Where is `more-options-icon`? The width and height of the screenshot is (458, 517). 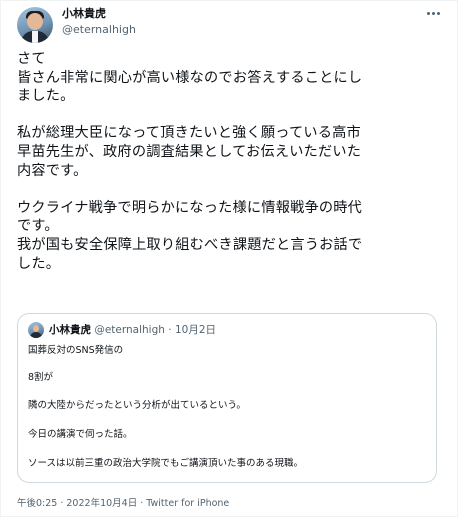
more-options-icon is located at coordinates (433, 13).